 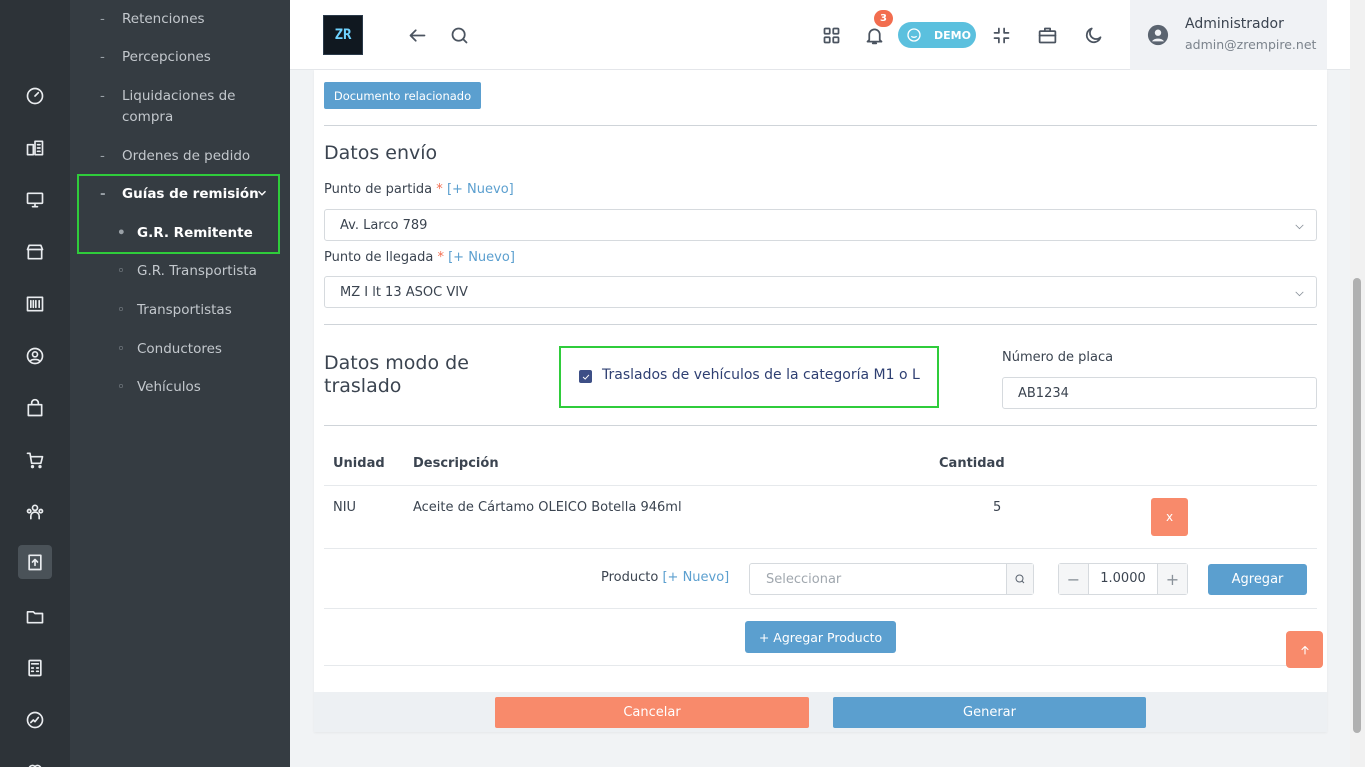 I want to click on user-avatar-icon, so click(x=1158, y=35).